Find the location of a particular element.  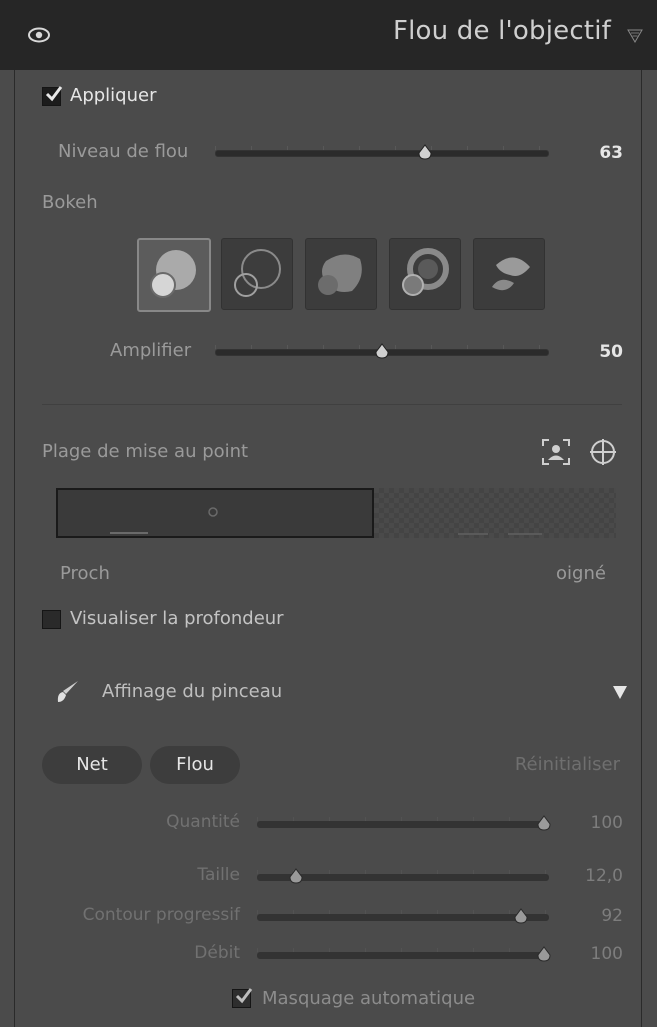

brush-slider-label: Taille is located at coordinates (218, 875).